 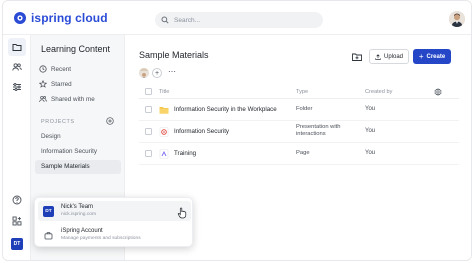 What do you see at coordinates (393, 56) in the screenshot?
I see `upload-label: Upload` at bounding box center [393, 56].